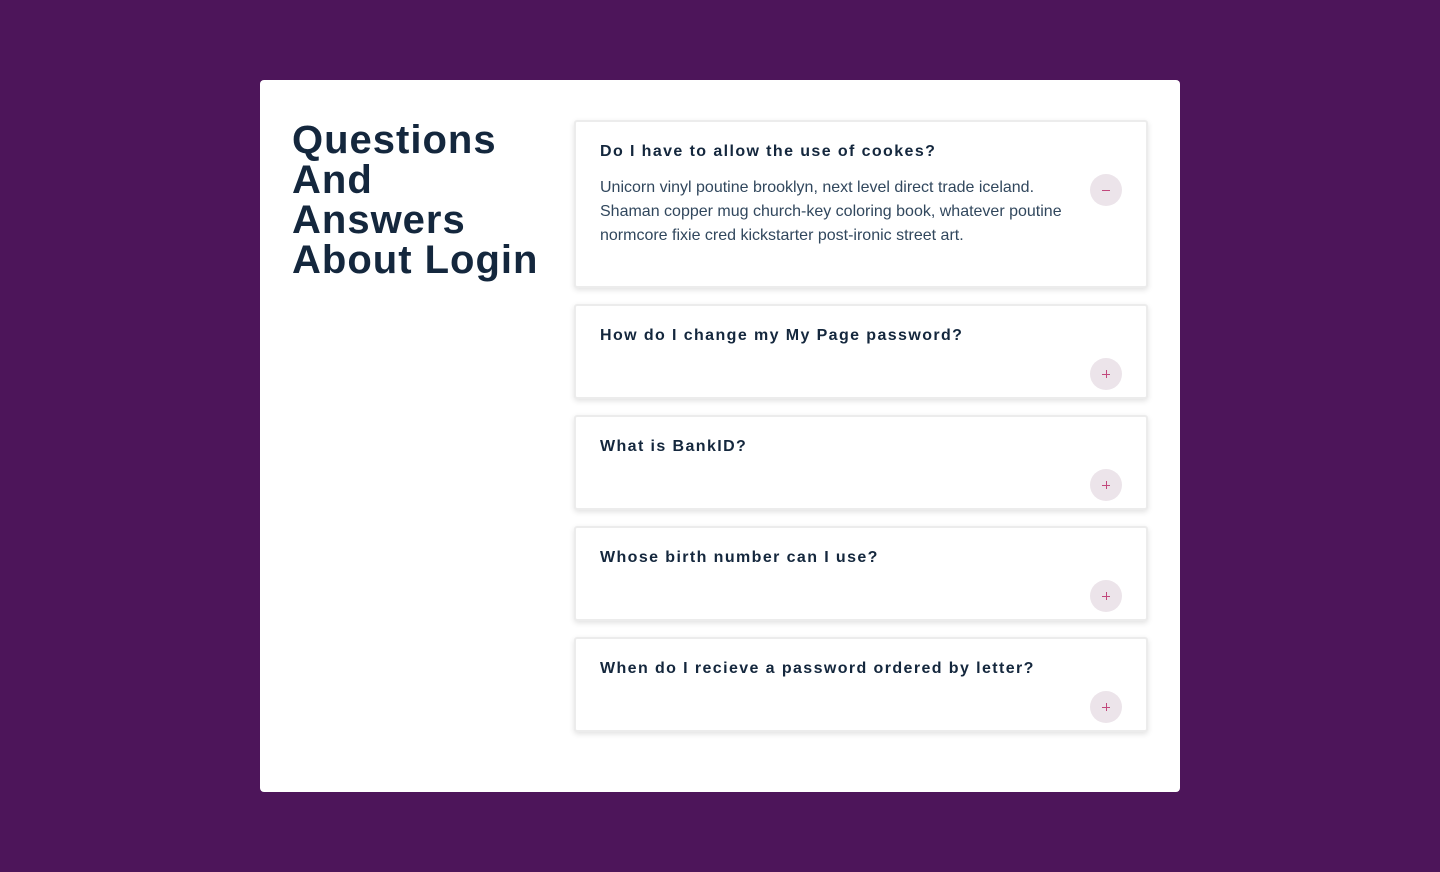  What do you see at coordinates (673, 447) in the screenshot?
I see `faq-question: What is BankID?` at bounding box center [673, 447].